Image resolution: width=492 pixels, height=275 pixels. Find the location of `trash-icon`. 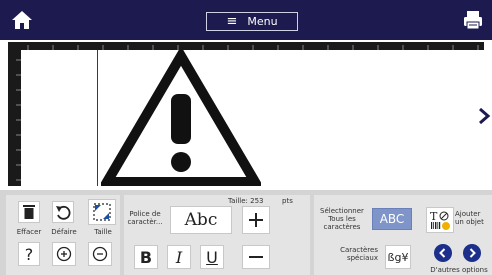

trash-icon is located at coordinates (29, 212).